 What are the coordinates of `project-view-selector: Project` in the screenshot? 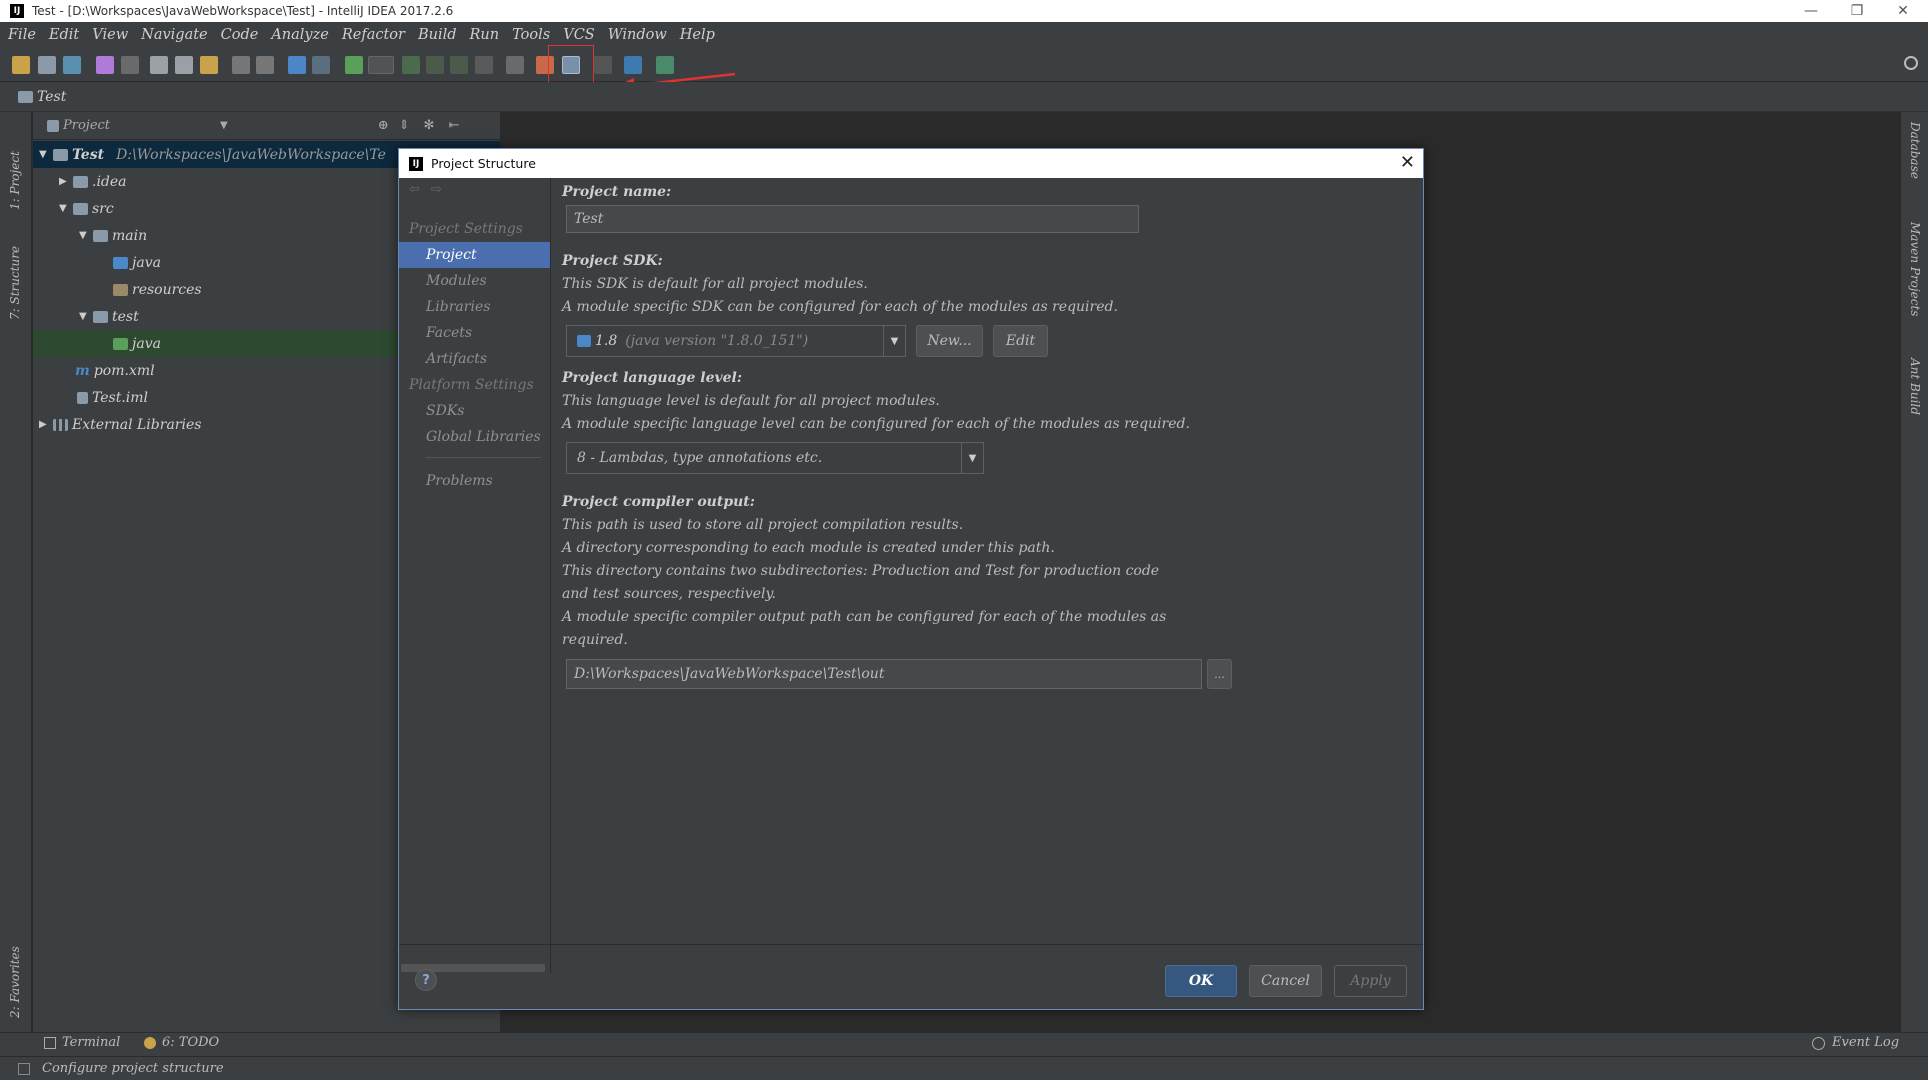 It's located at (86, 125).